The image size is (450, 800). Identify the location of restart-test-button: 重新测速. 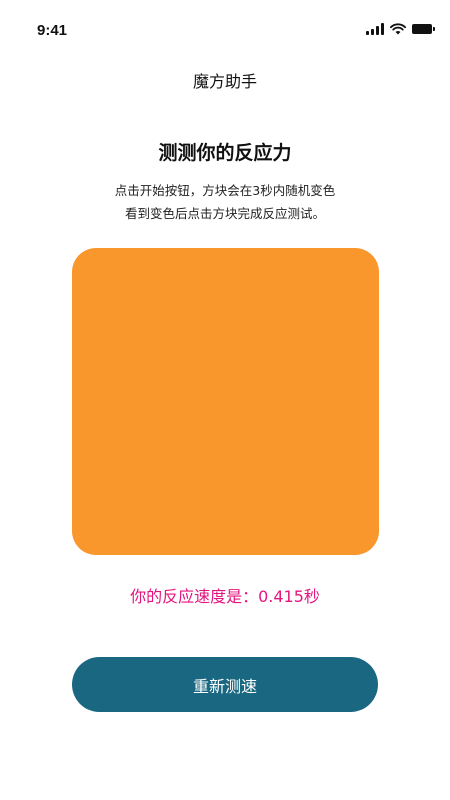
(225, 684).